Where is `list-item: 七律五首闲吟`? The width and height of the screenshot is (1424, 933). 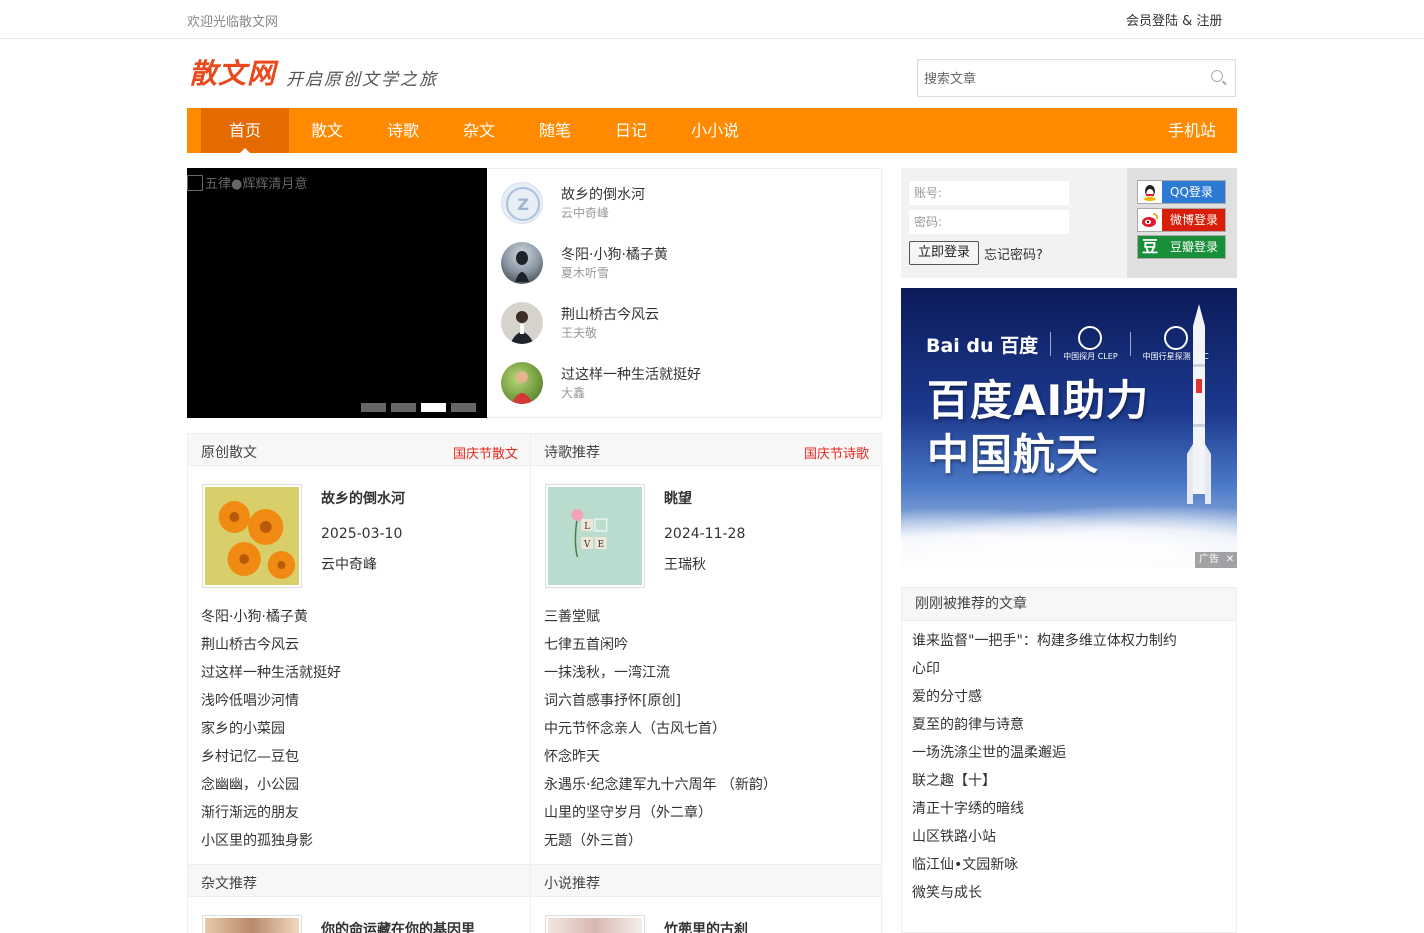
list-item: 七律五首闲吟 is located at coordinates (660, 649).